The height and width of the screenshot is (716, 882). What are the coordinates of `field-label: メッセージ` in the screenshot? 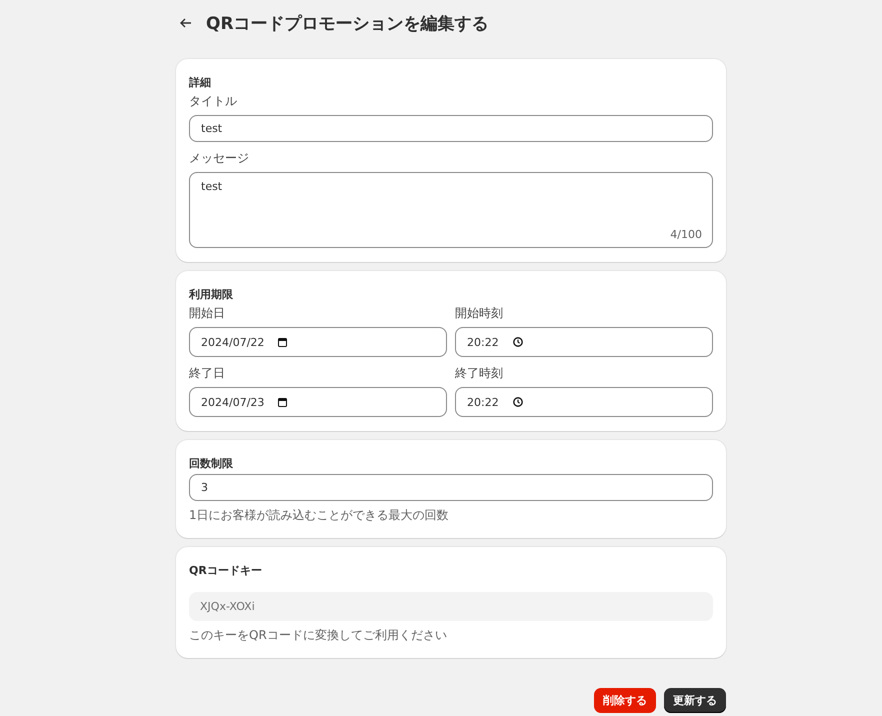 It's located at (219, 158).